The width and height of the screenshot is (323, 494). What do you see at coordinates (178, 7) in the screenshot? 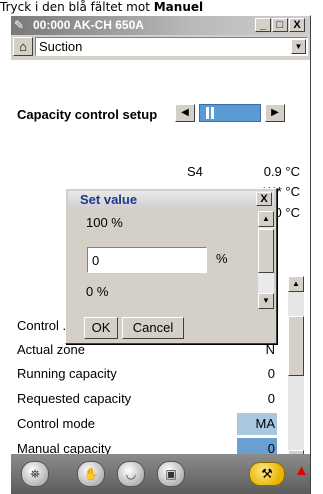
I see `caption-bold: Manuel` at bounding box center [178, 7].